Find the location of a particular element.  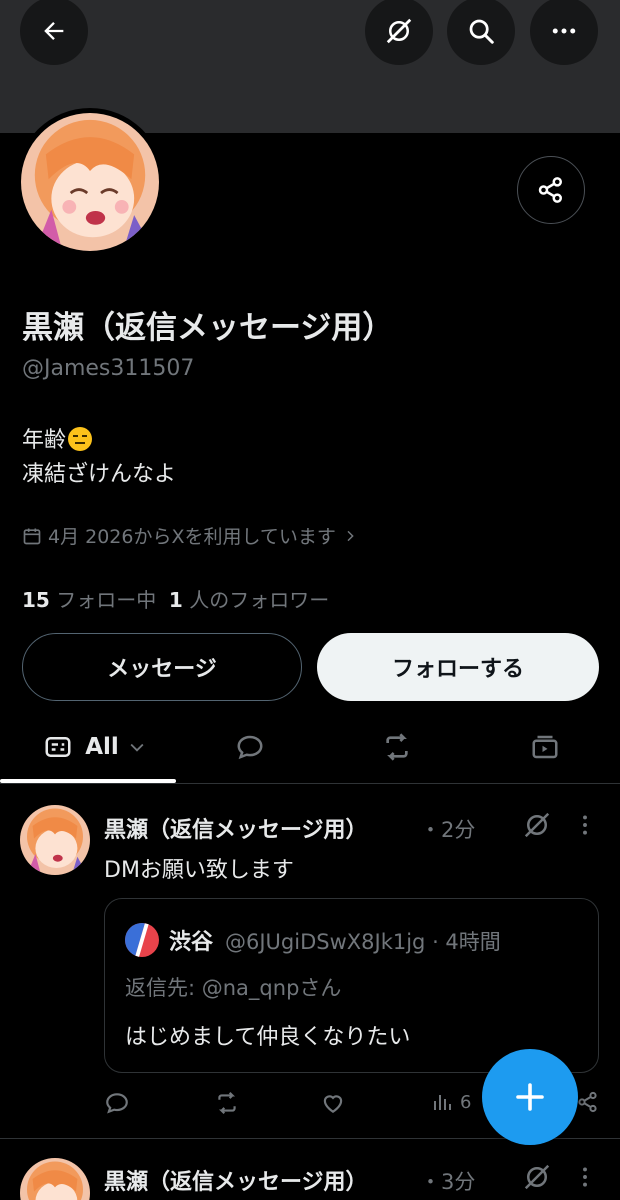

quote-text: はじめまして仲良くなりたい is located at coordinates (268, 1037).